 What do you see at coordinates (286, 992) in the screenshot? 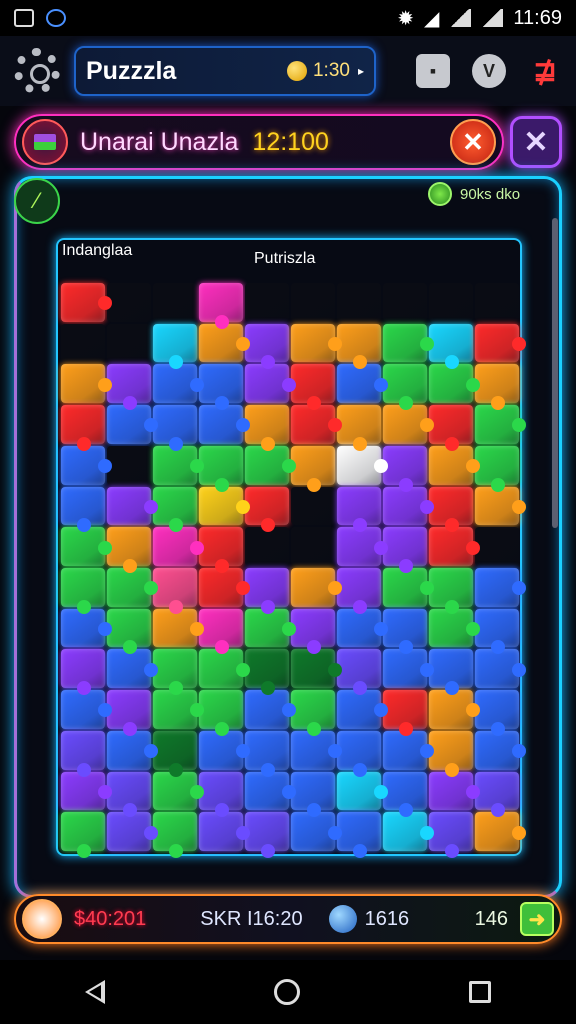
I see `home-icon` at bounding box center [286, 992].